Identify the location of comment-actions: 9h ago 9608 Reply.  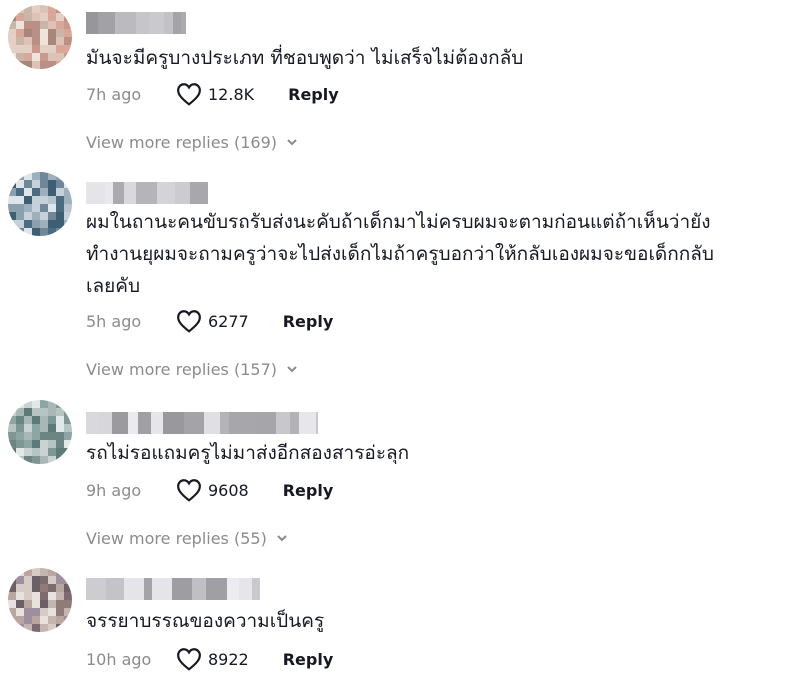
(209, 490).